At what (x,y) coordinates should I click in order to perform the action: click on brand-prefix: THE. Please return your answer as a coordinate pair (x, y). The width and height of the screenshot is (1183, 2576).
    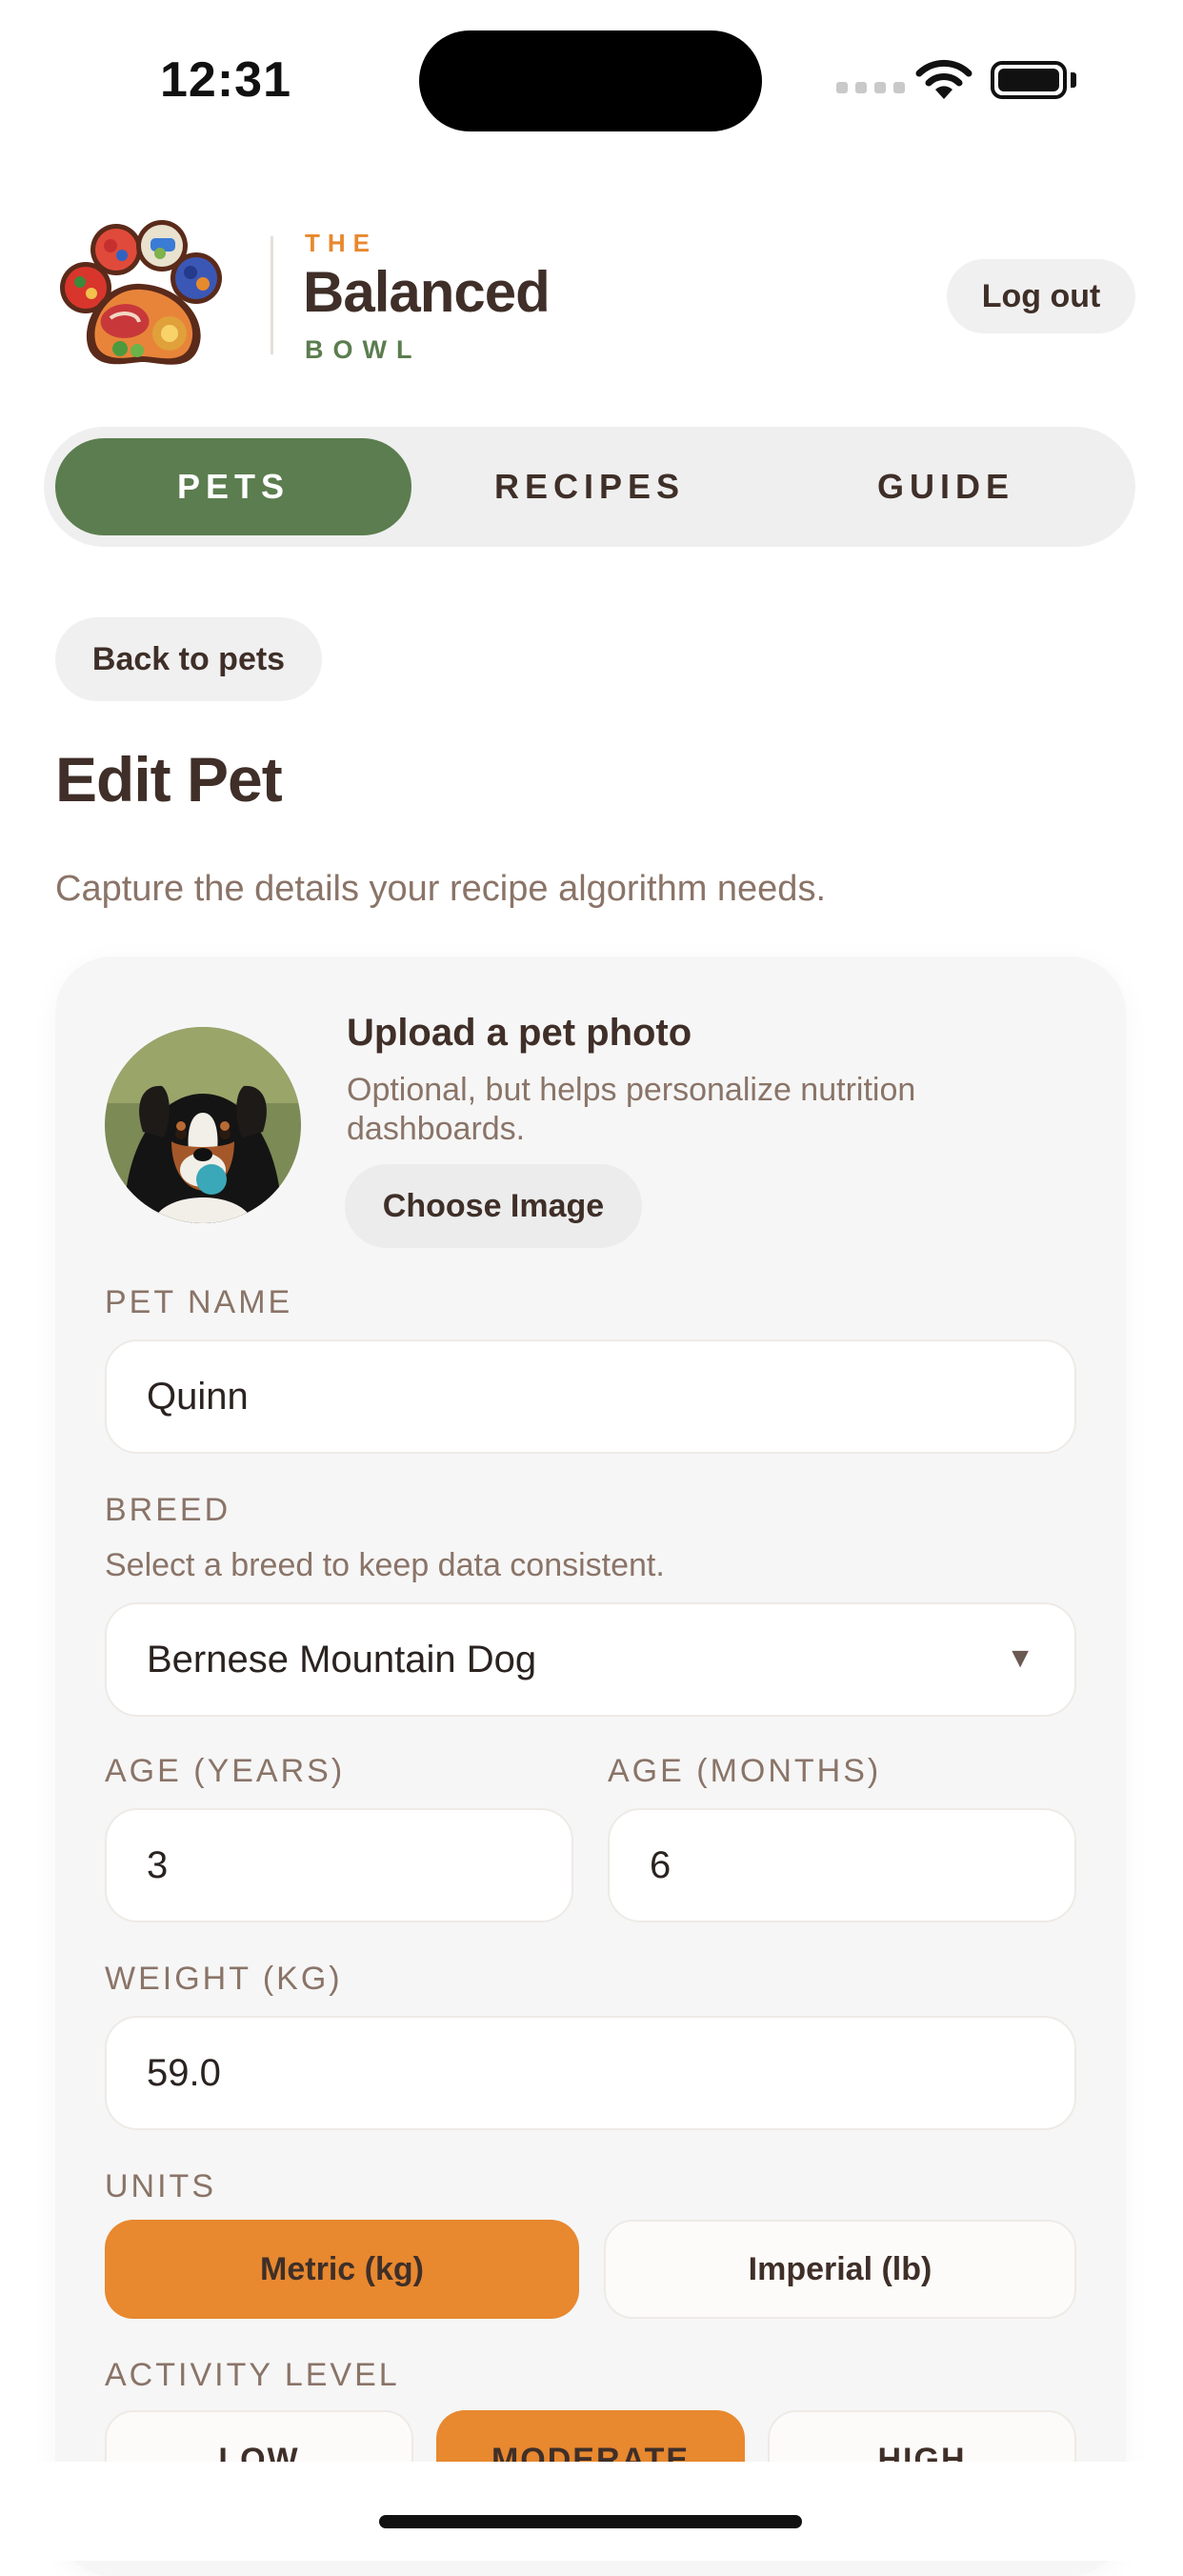
    Looking at the image, I should click on (341, 243).